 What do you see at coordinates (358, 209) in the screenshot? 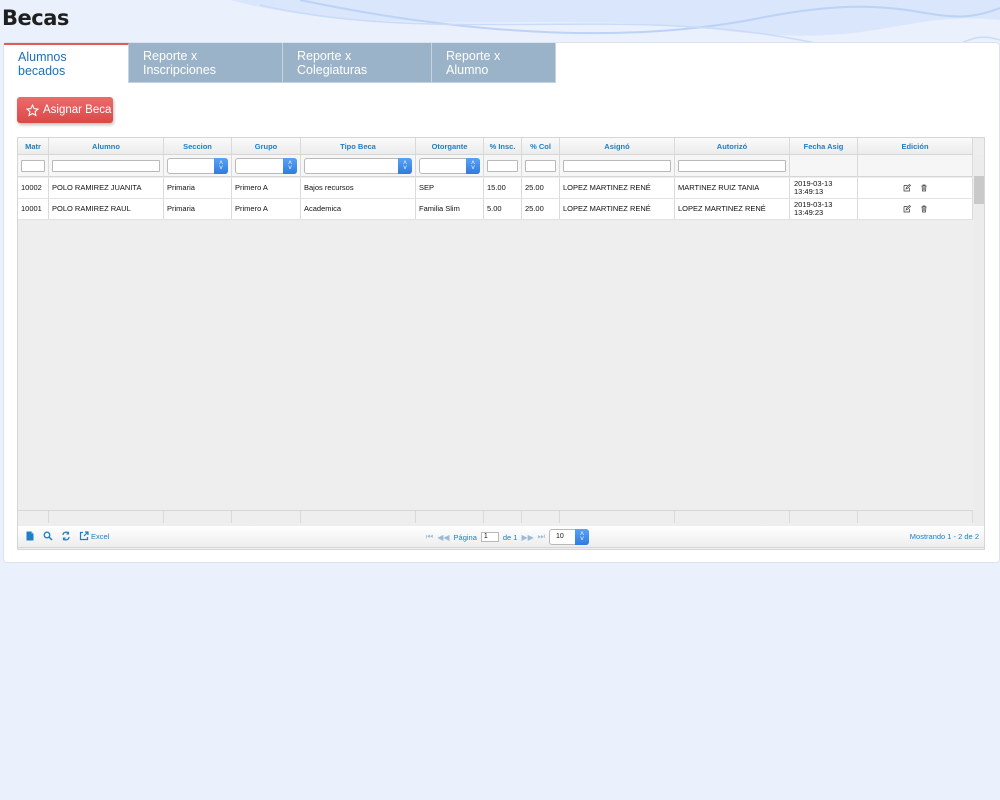
I see `cell-tipo-beca: Academica` at bounding box center [358, 209].